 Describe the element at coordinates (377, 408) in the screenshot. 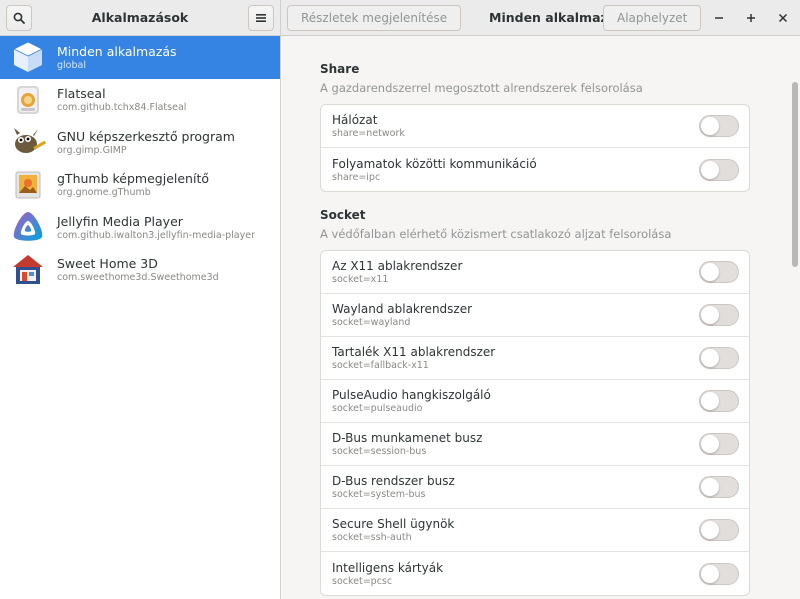

I see `permission-key: socket=pulseaudio` at that location.